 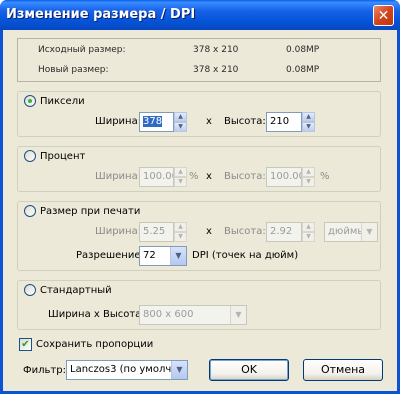 I want to click on standard-group: Стандартный Ширина x Высота: 800 x 600 ▼, so click(x=199, y=305).